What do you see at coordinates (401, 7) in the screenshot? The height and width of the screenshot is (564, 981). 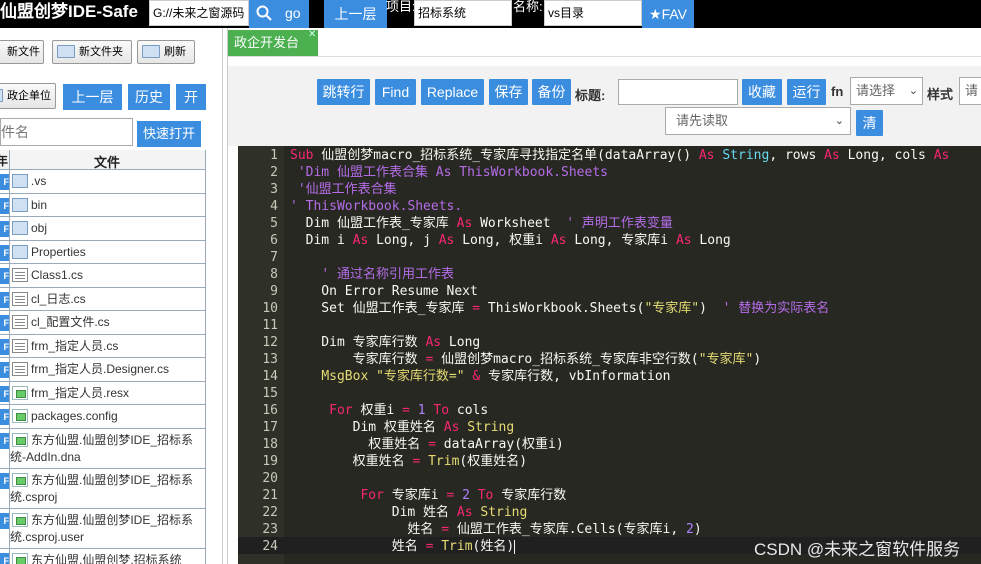 I see `project-label: 项目:` at bounding box center [401, 7].